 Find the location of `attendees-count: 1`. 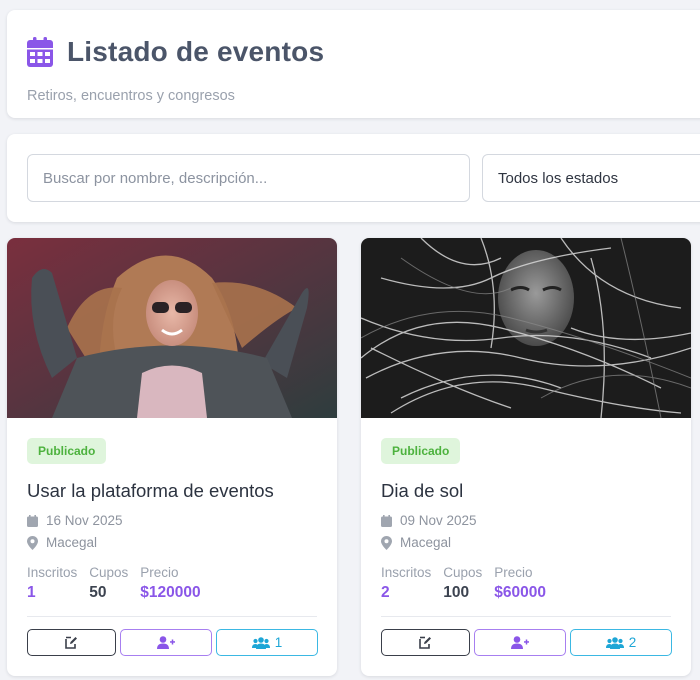

attendees-count: 1 is located at coordinates (278, 642).